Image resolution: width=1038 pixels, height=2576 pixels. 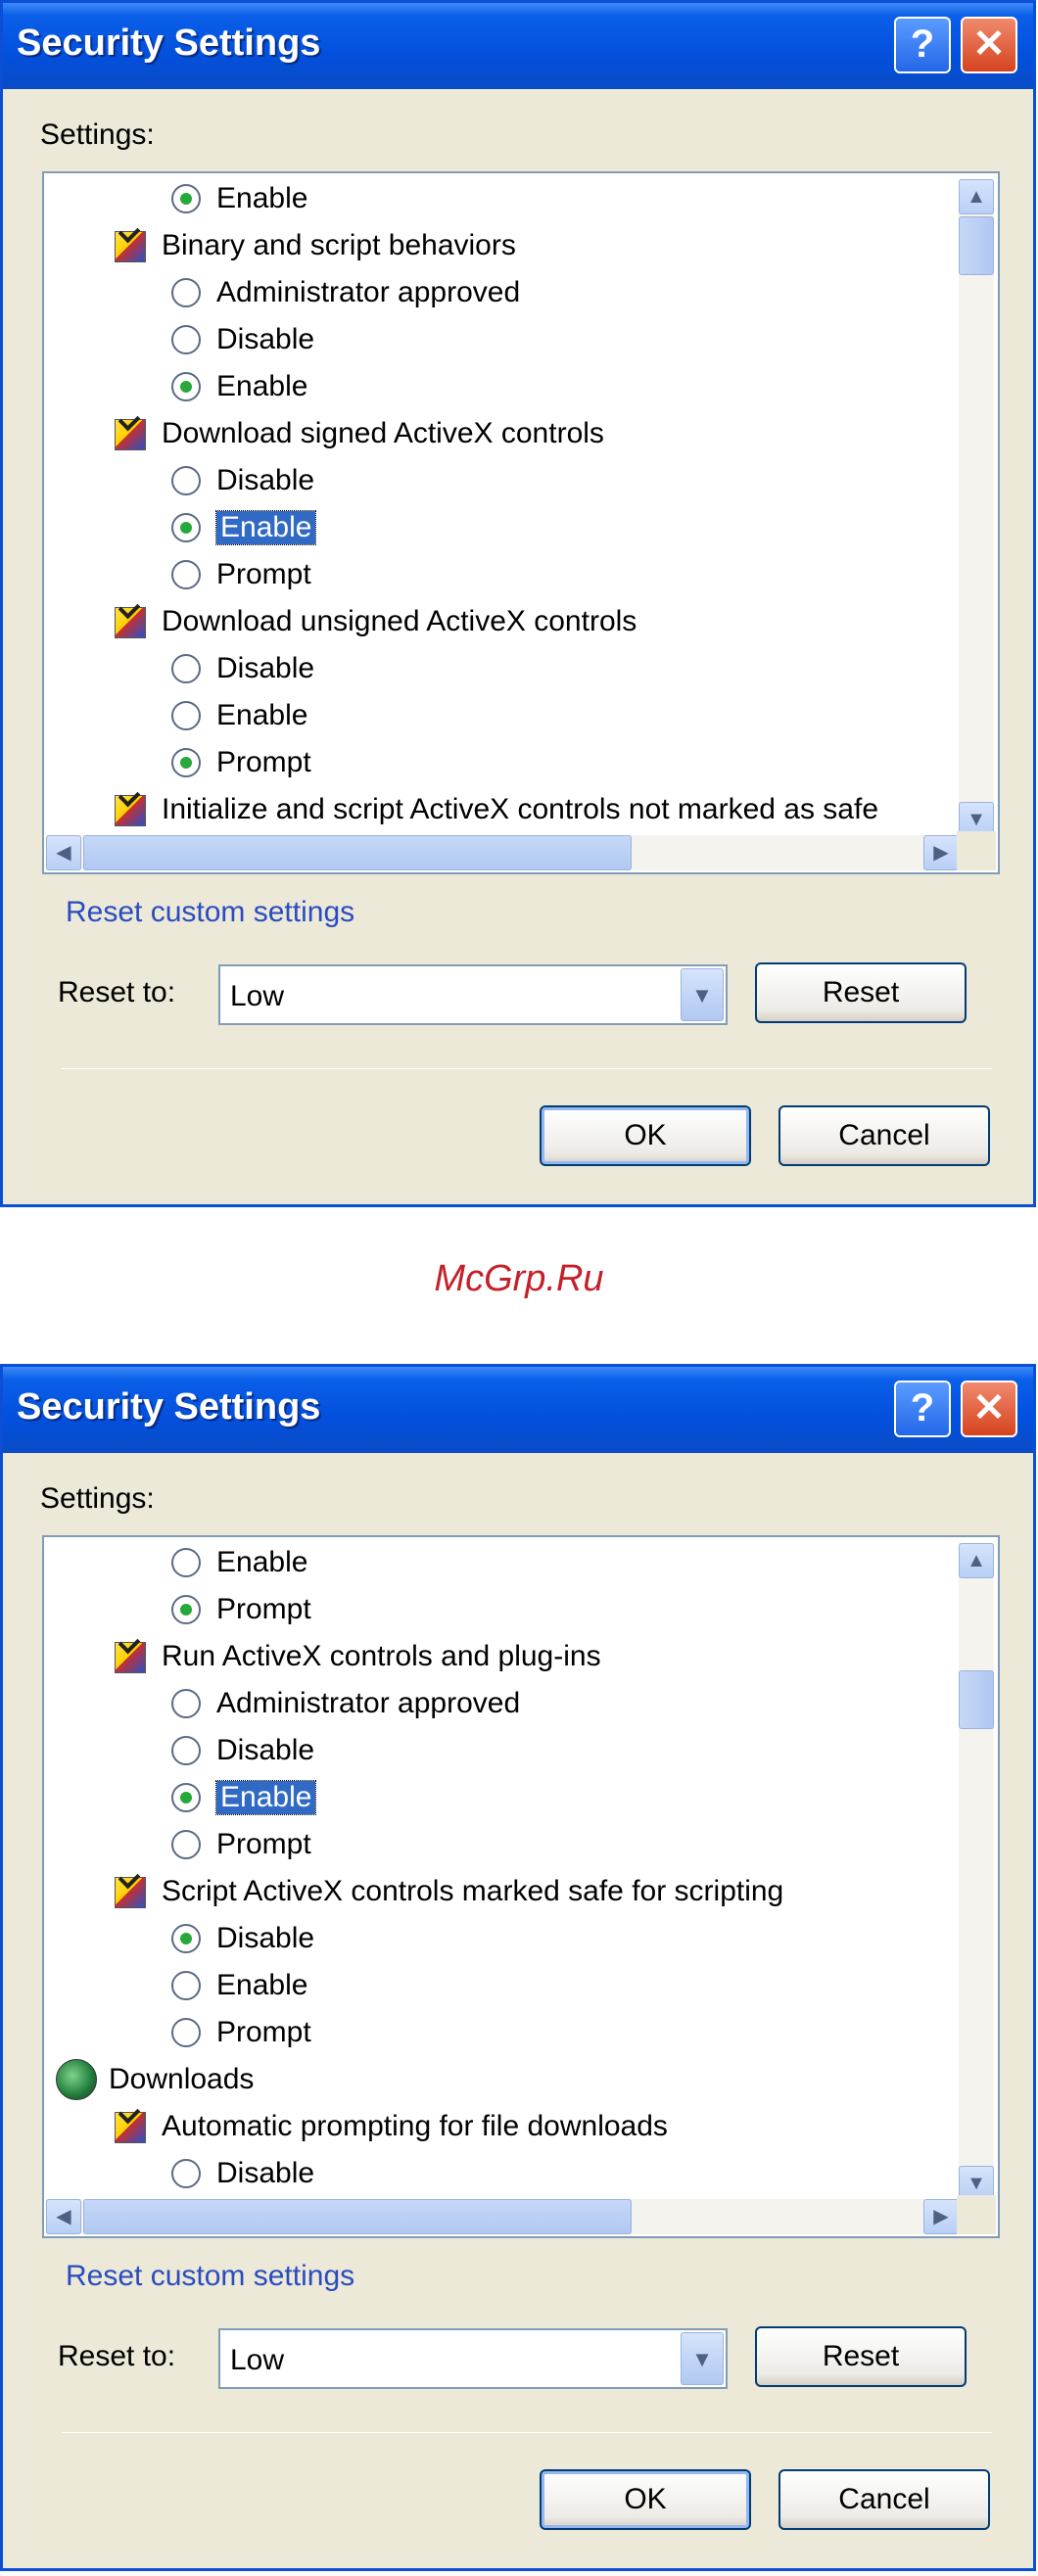 What do you see at coordinates (390, 2126) in the screenshot?
I see `settings-group: Automatic prompting for file downloads` at bounding box center [390, 2126].